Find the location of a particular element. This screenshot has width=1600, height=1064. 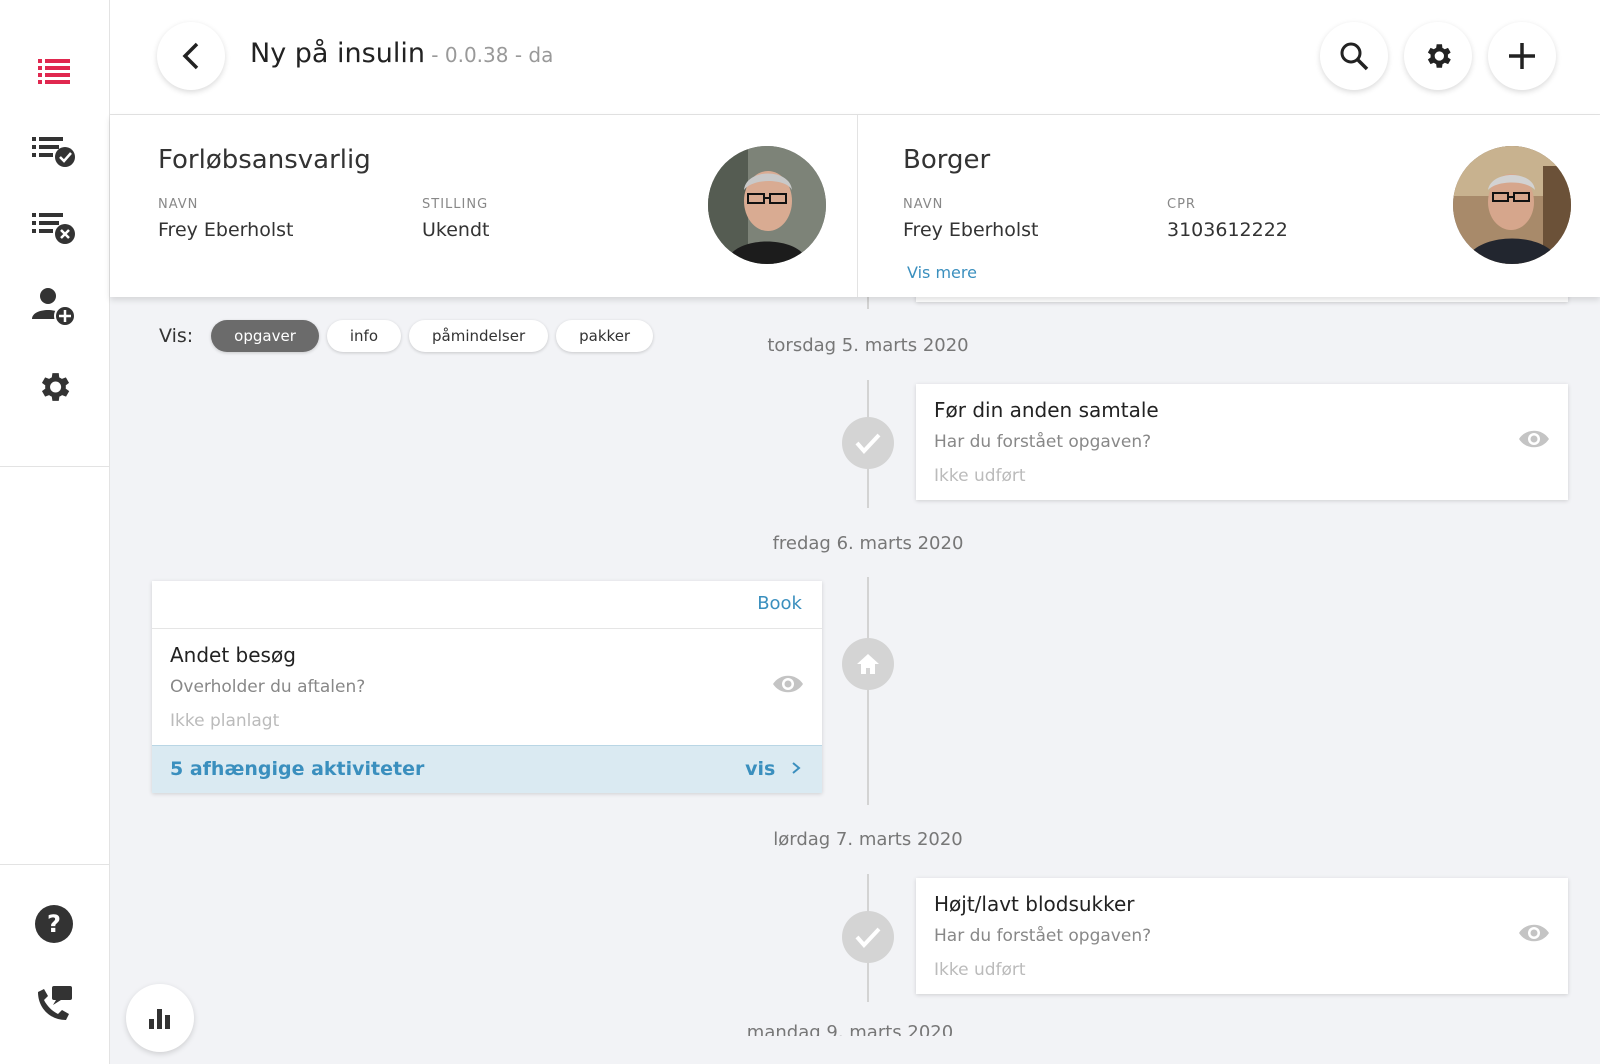

visit-card-header: Book is located at coordinates (487, 605).